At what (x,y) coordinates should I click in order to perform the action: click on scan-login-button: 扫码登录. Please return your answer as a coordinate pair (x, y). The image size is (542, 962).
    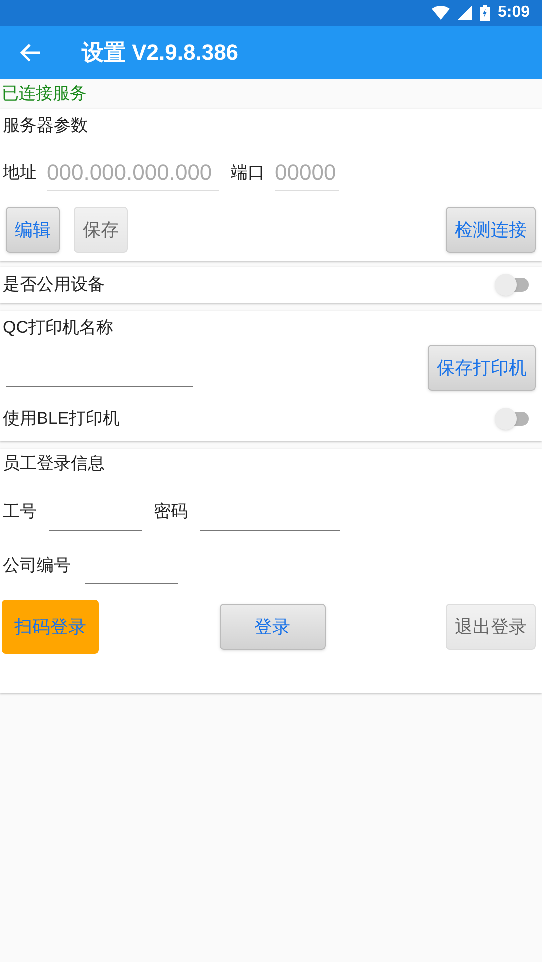
    Looking at the image, I should click on (50, 627).